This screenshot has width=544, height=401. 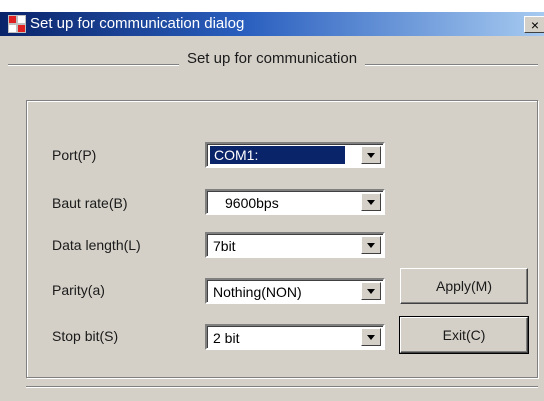 I want to click on data-length-select: 7bit, so click(x=295, y=245).